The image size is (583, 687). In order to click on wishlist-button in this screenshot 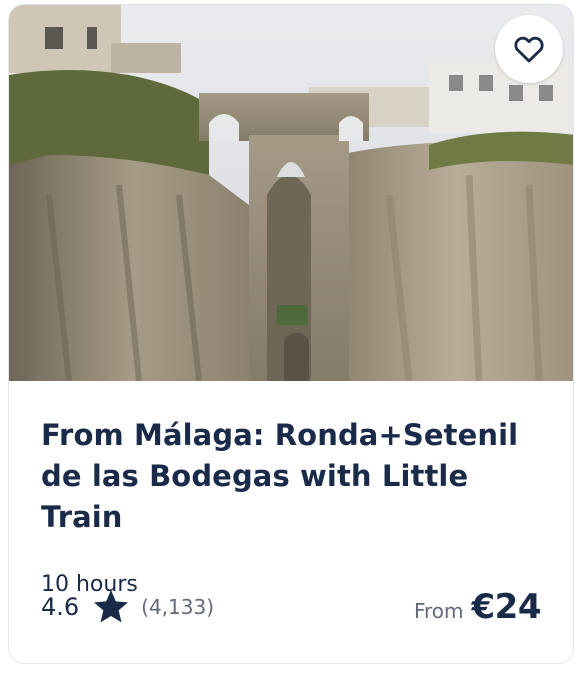, I will do `click(529, 49)`.